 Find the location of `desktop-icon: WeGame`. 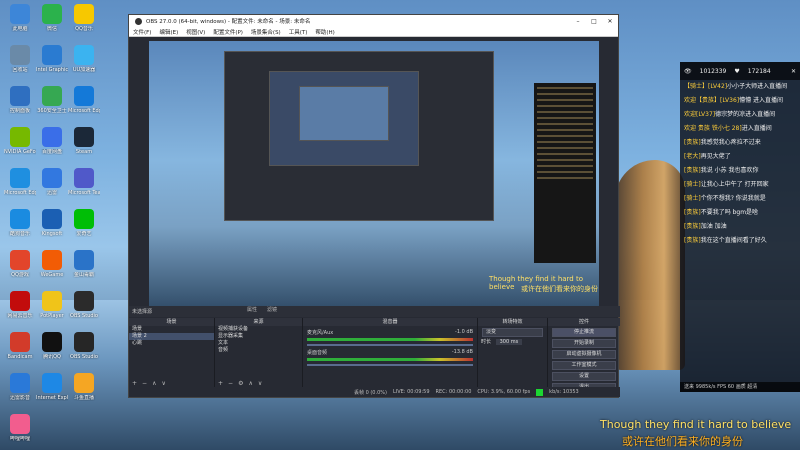

desktop-icon: WeGame is located at coordinates (52, 264).